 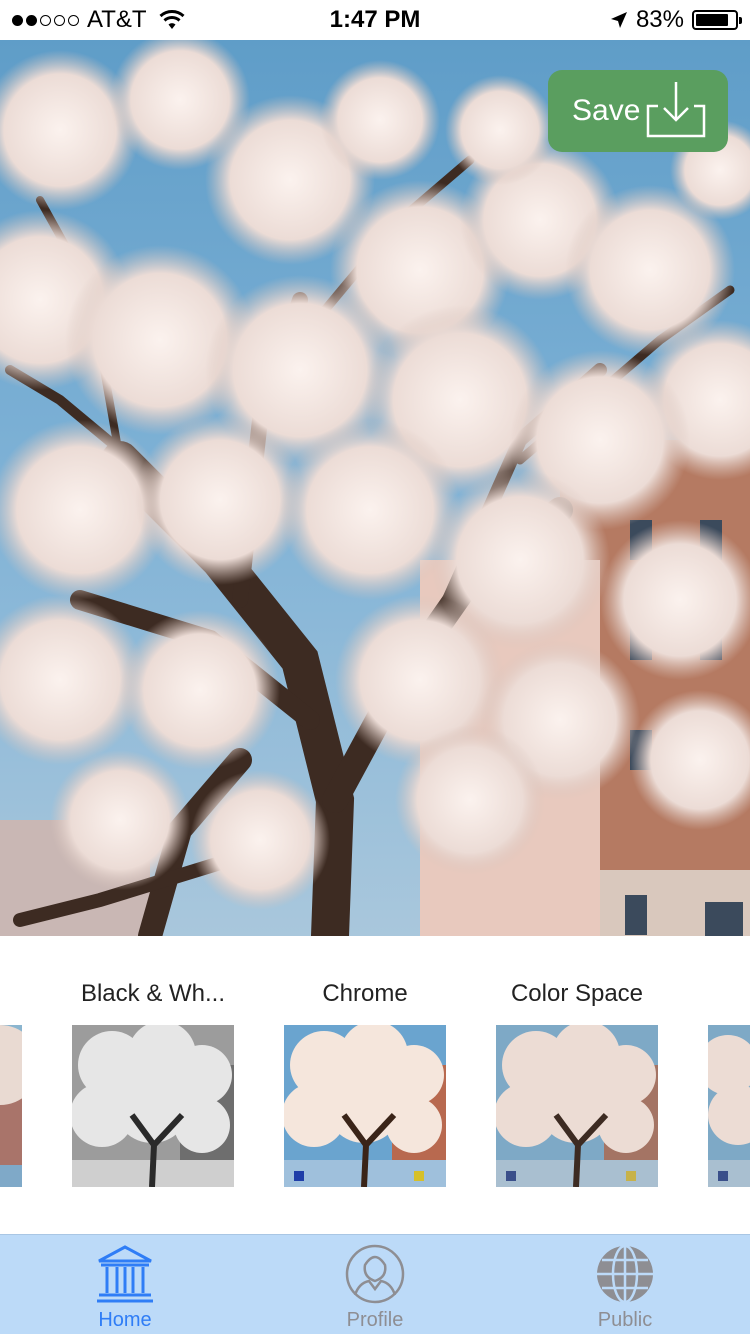 I want to click on filter-thumb-chrome, so click(x=365, y=1106).